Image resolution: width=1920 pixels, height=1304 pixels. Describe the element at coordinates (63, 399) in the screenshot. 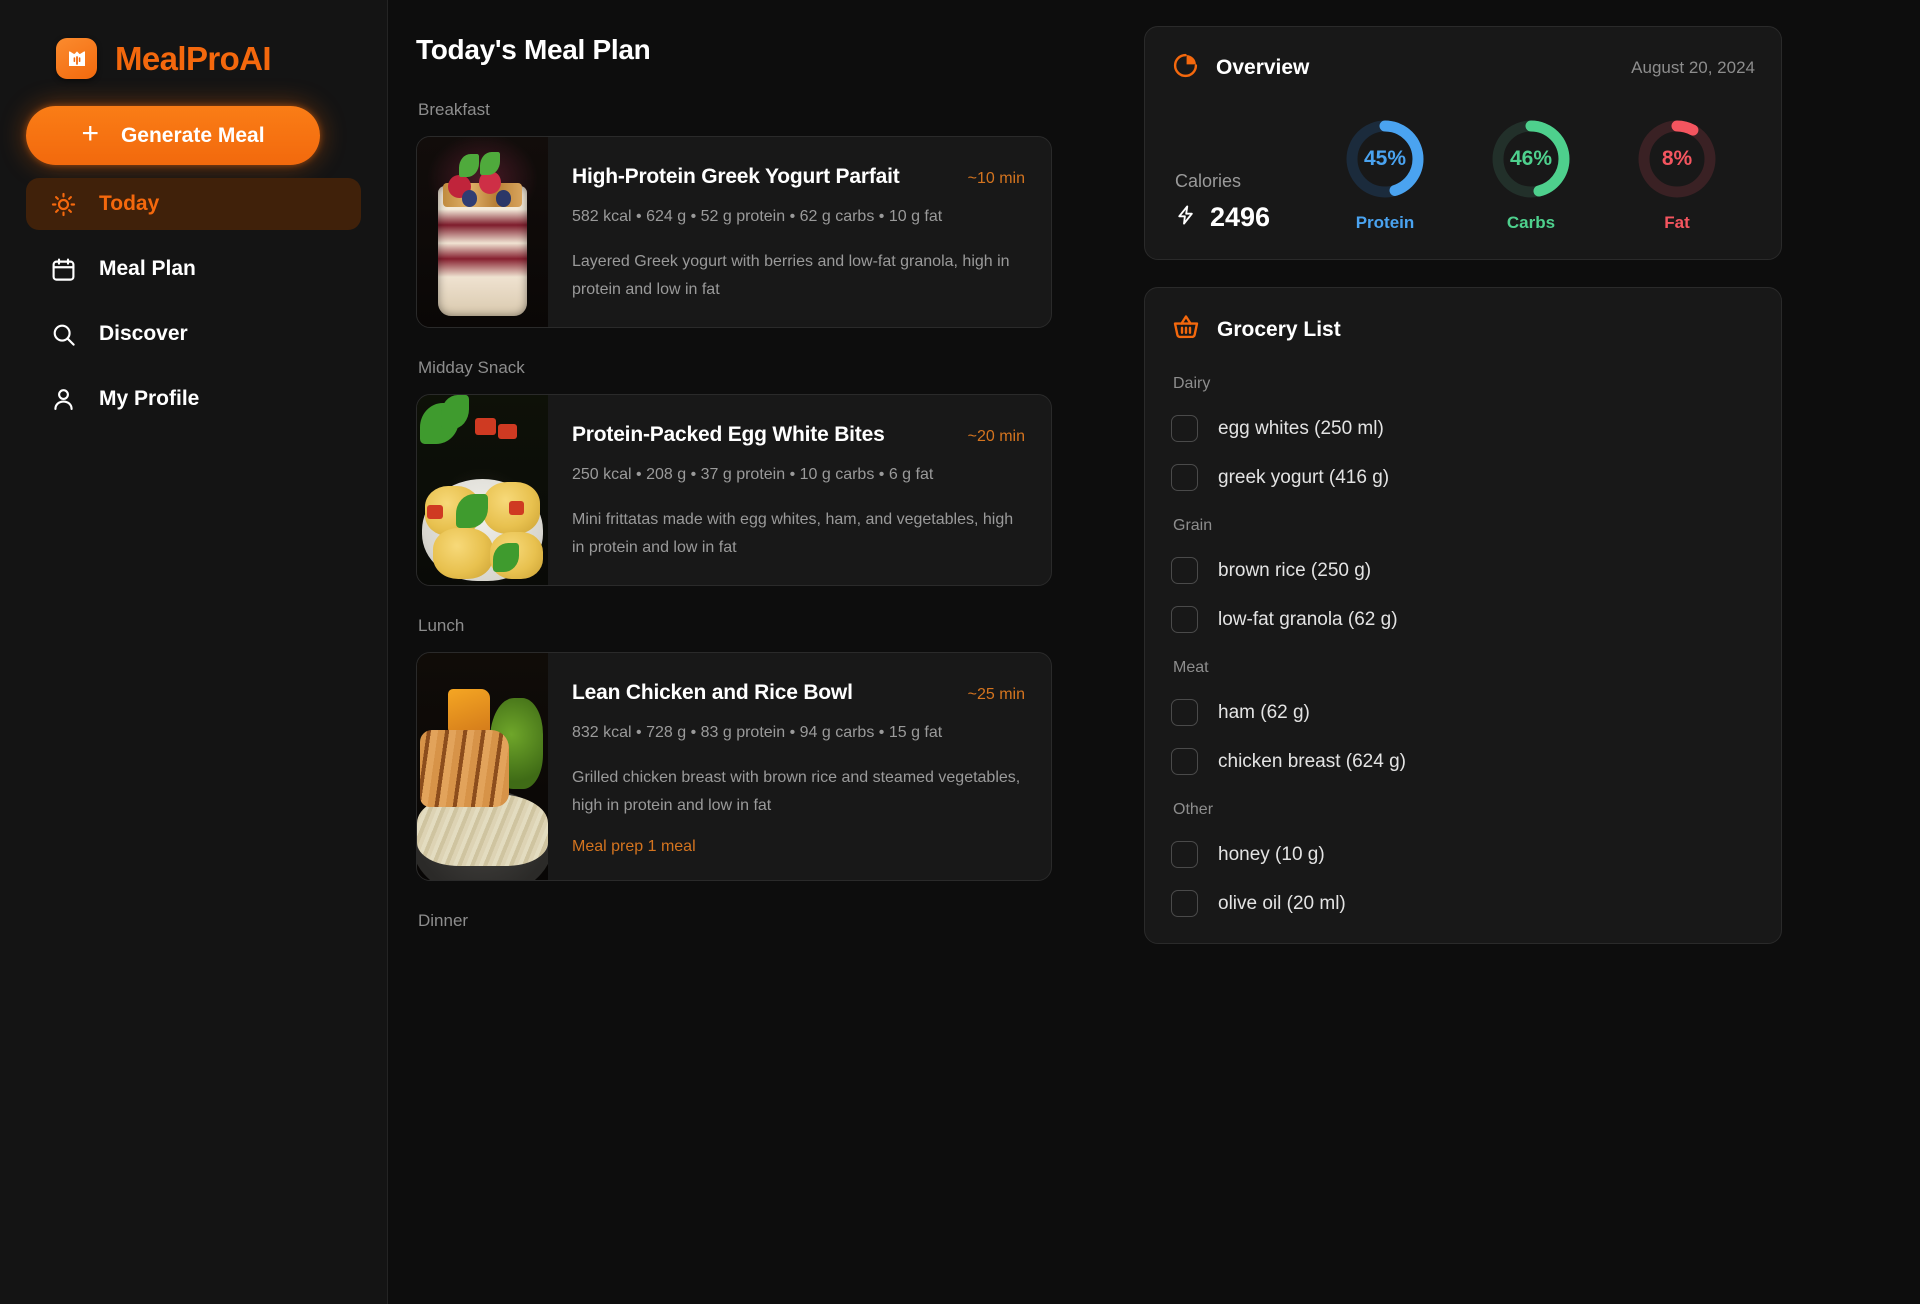

I see `user-icon` at that location.